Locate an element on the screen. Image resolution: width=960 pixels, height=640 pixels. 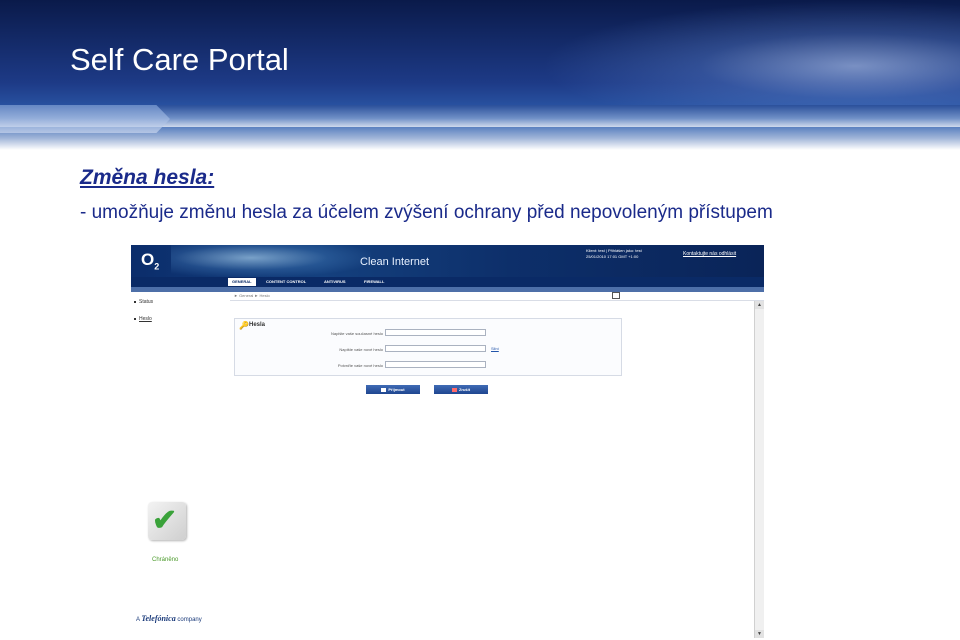
confirm-password-label: Potvrďte vaše nové heslo is located at coordinates (360, 365).